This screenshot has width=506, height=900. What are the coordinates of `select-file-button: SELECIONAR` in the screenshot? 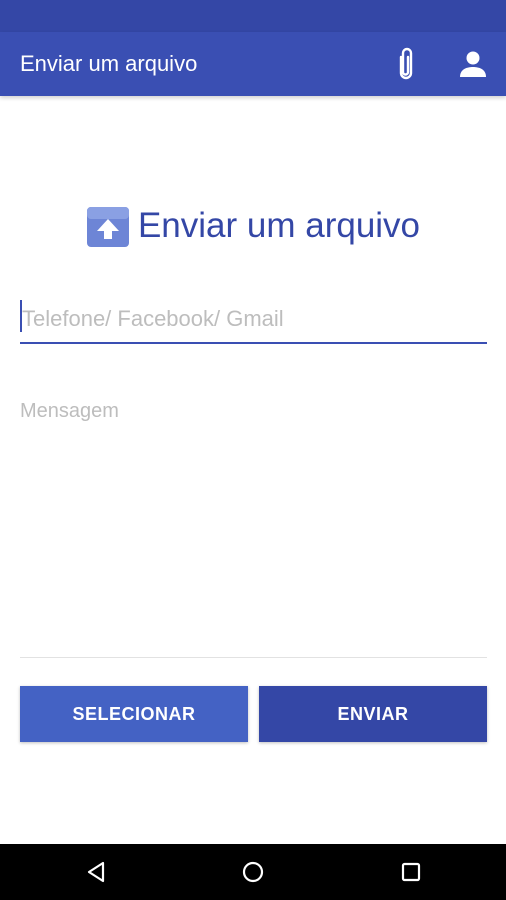 It's located at (134, 714).